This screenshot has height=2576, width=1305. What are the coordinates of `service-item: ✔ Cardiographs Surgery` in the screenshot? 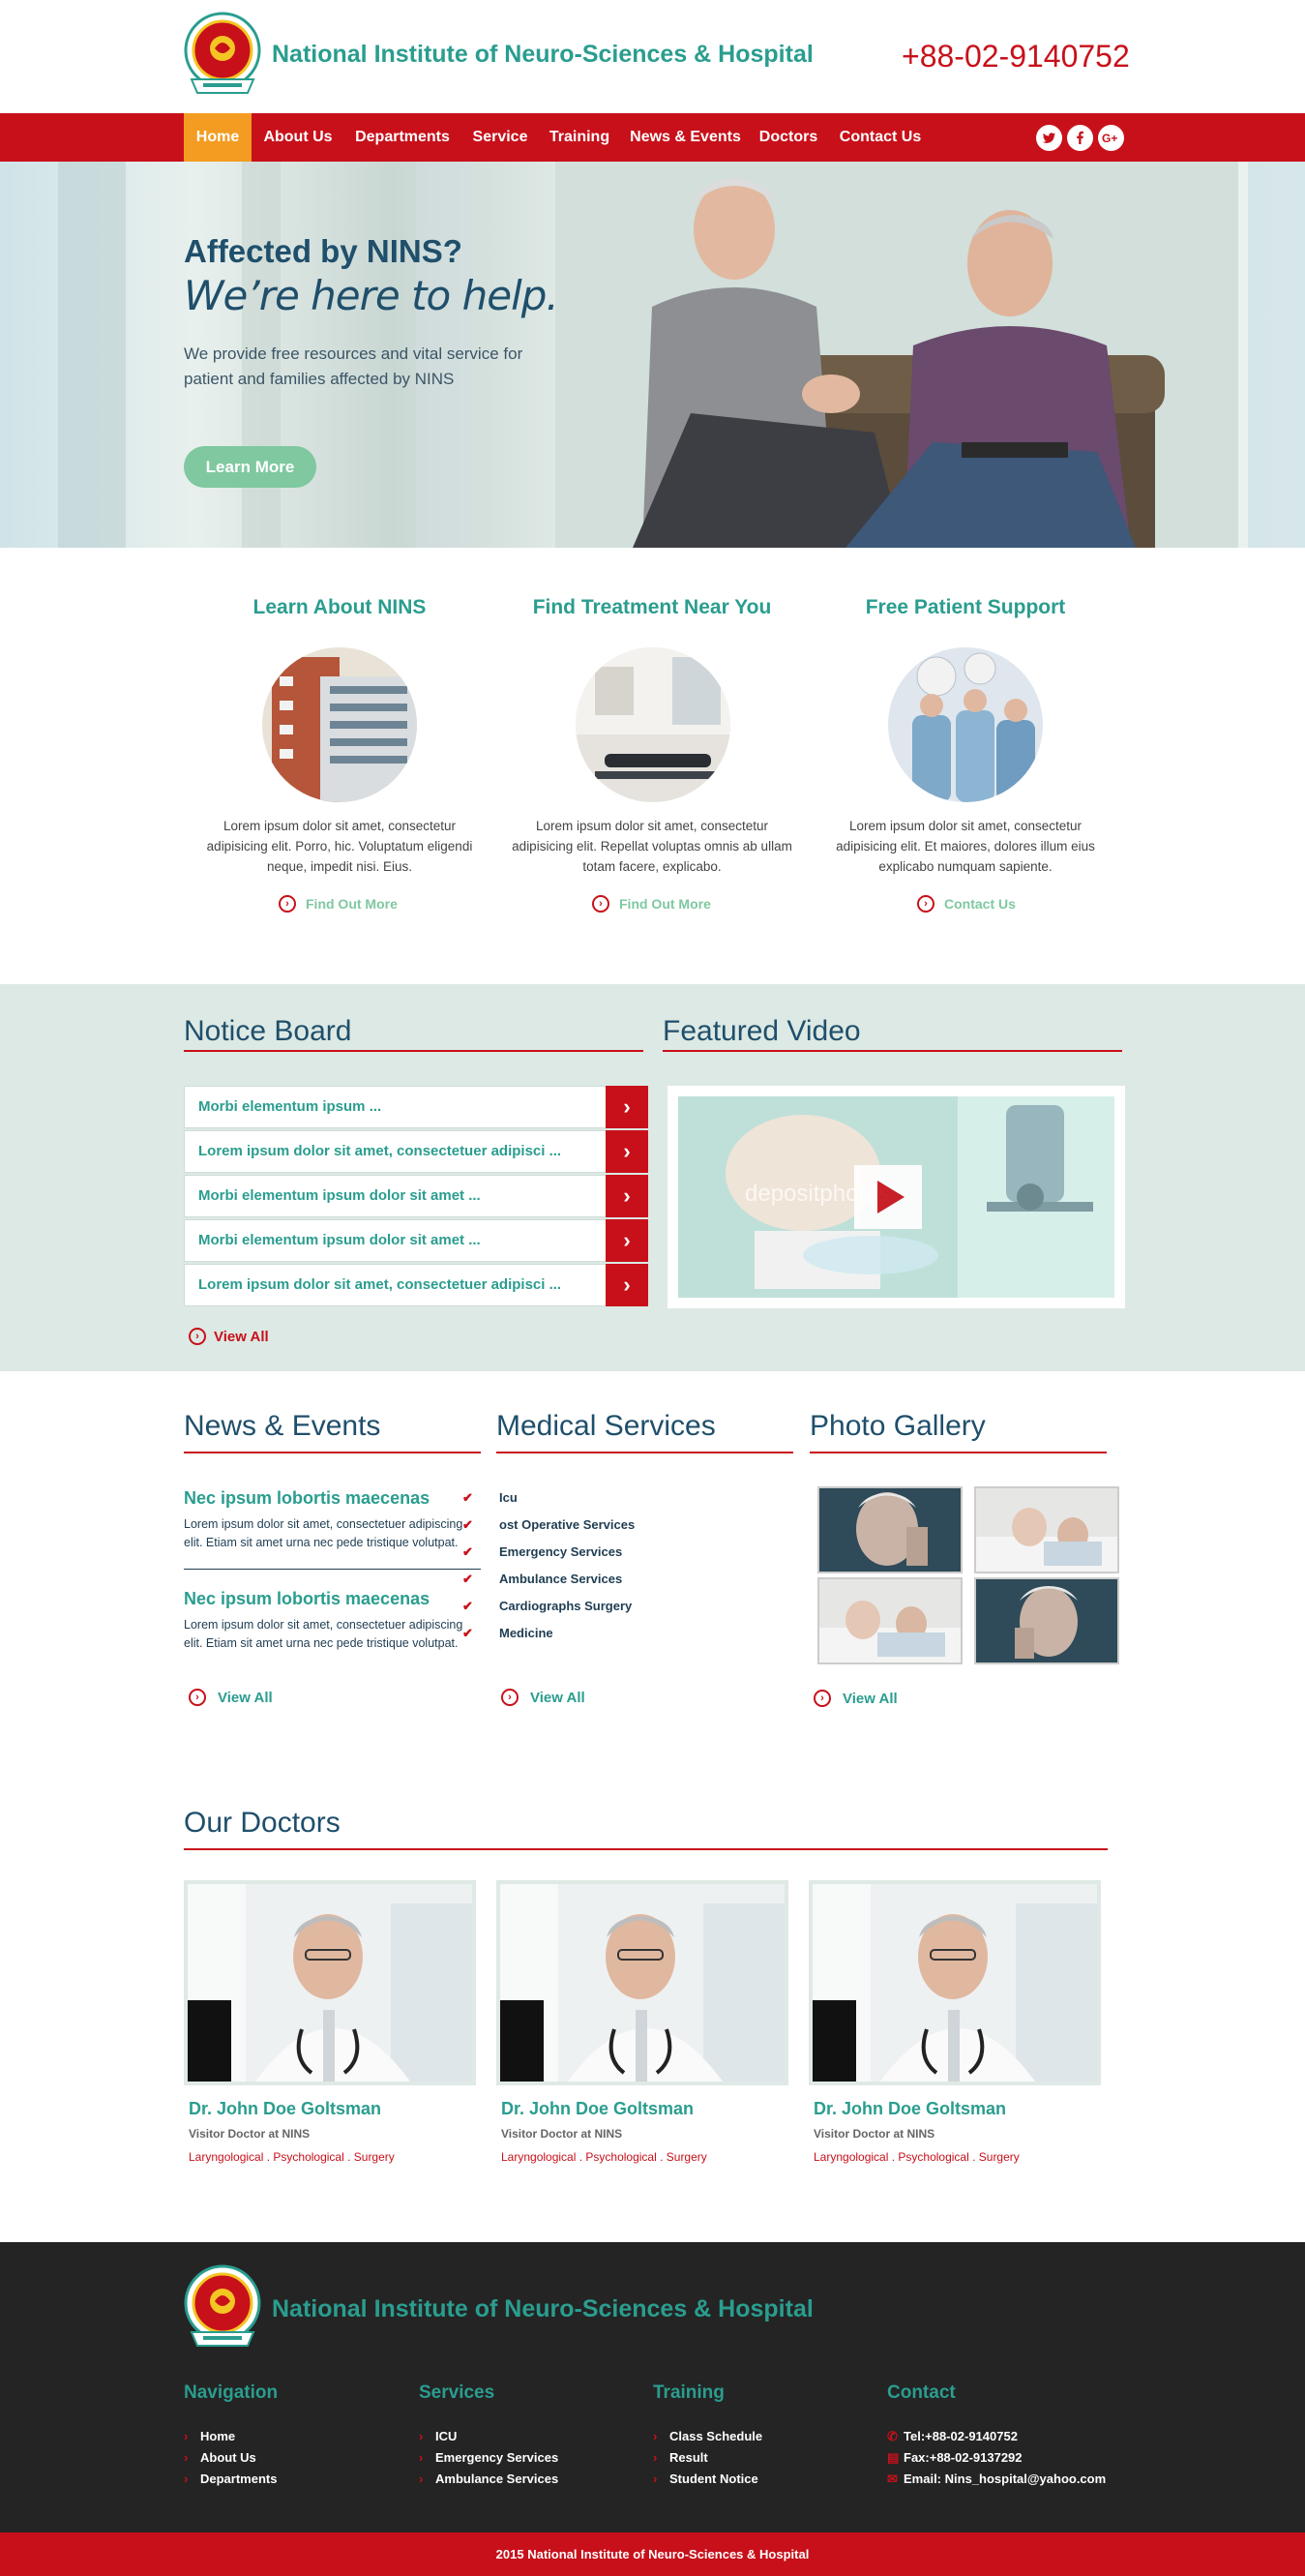 It's located at (547, 1606).